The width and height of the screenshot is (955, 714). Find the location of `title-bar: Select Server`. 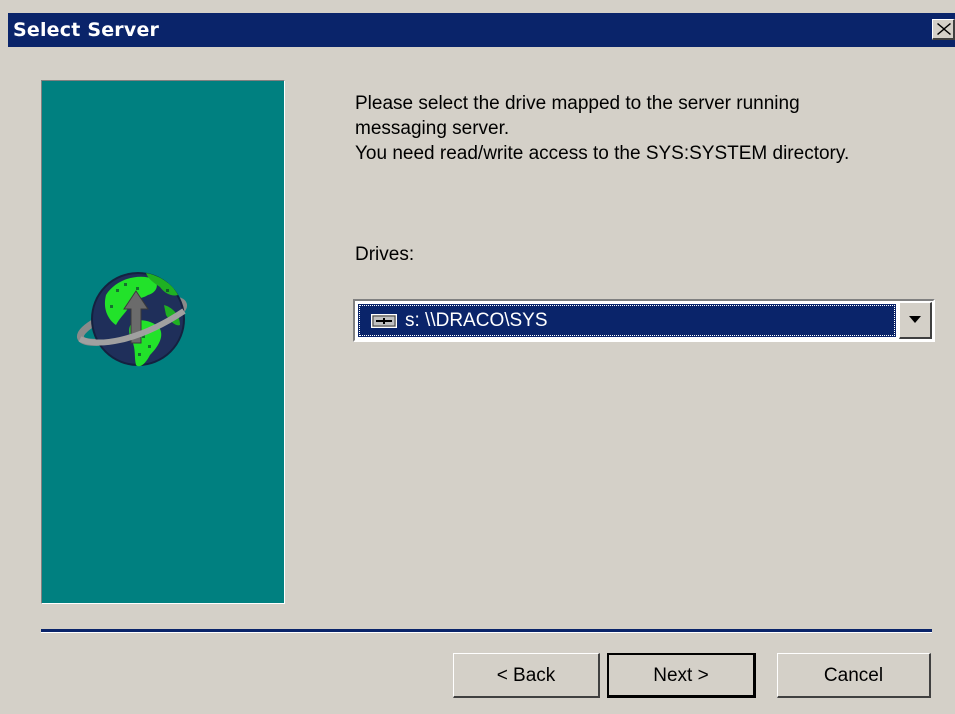

title-bar: Select Server is located at coordinates (481, 30).